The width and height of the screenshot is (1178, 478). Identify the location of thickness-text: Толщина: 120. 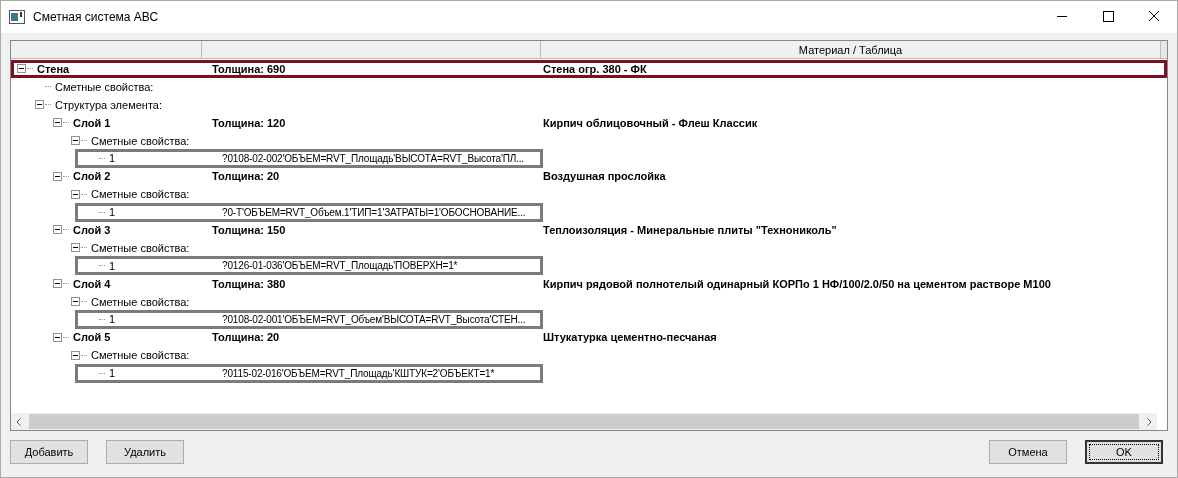
(249, 122).